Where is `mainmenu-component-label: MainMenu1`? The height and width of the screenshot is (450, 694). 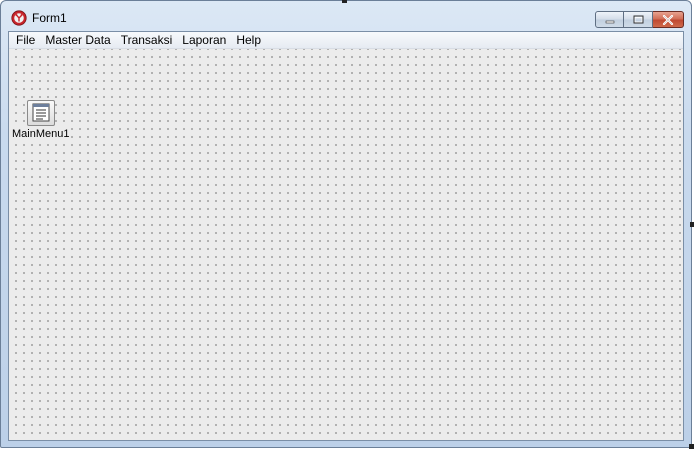
mainmenu-component-label: MainMenu1 is located at coordinates (41, 134).